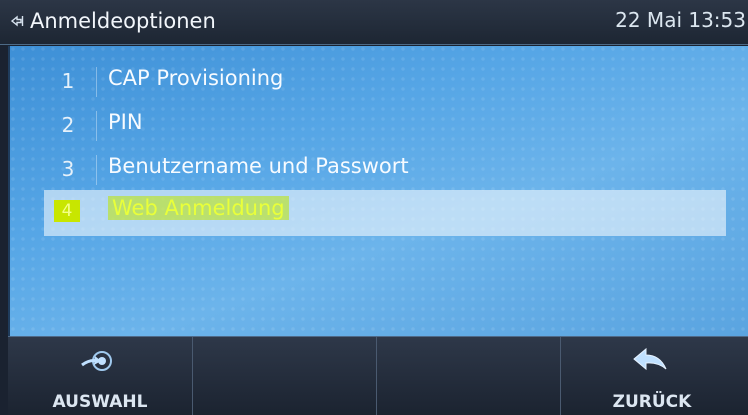  What do you see at coordinates (125, 122) in the screenshot?
I see `menu-item-label: PIN` at bounding box center [125, 122].